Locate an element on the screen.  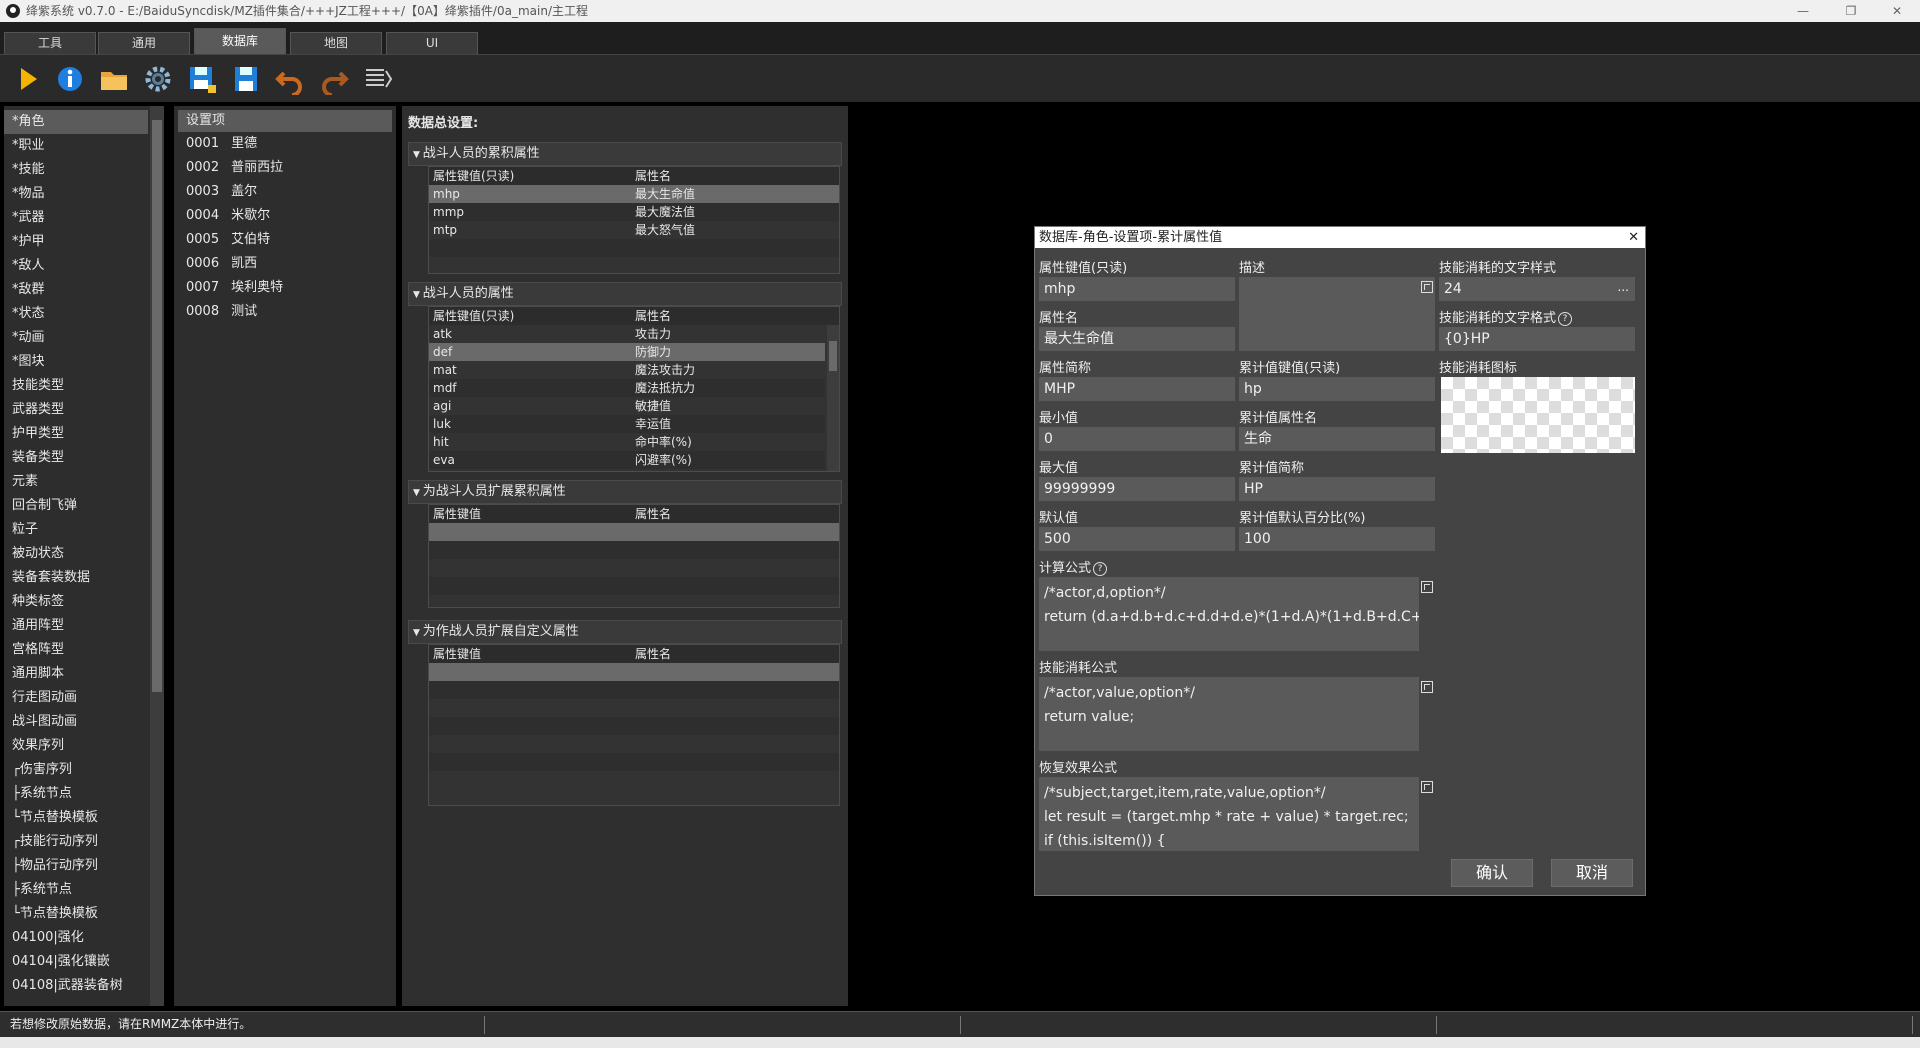
tab-tools: 工具 is located at coordinates (50, 43).